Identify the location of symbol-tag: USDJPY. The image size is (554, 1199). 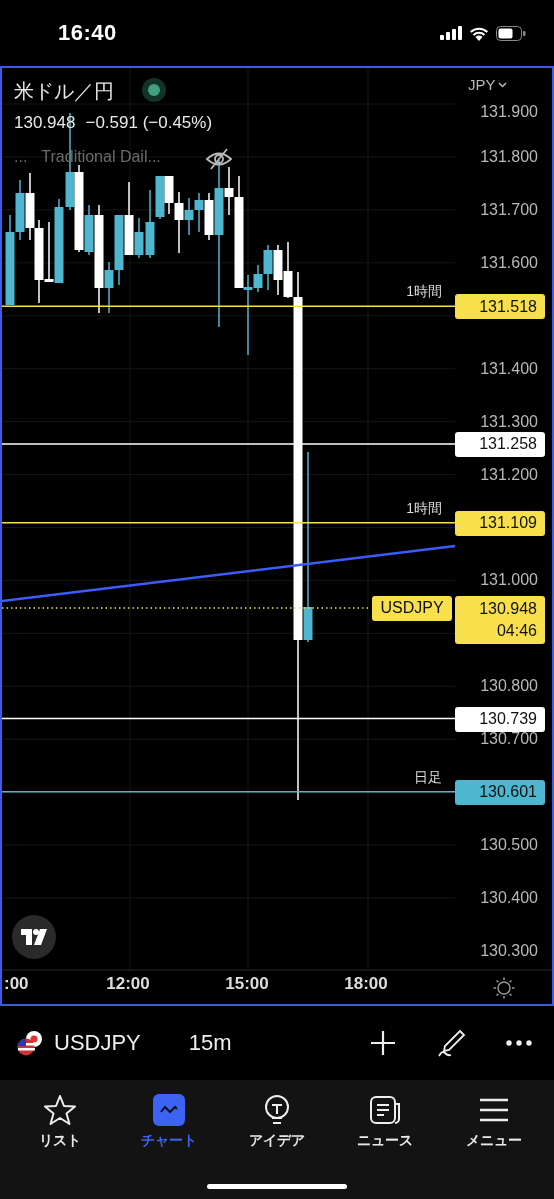
(412, 608).